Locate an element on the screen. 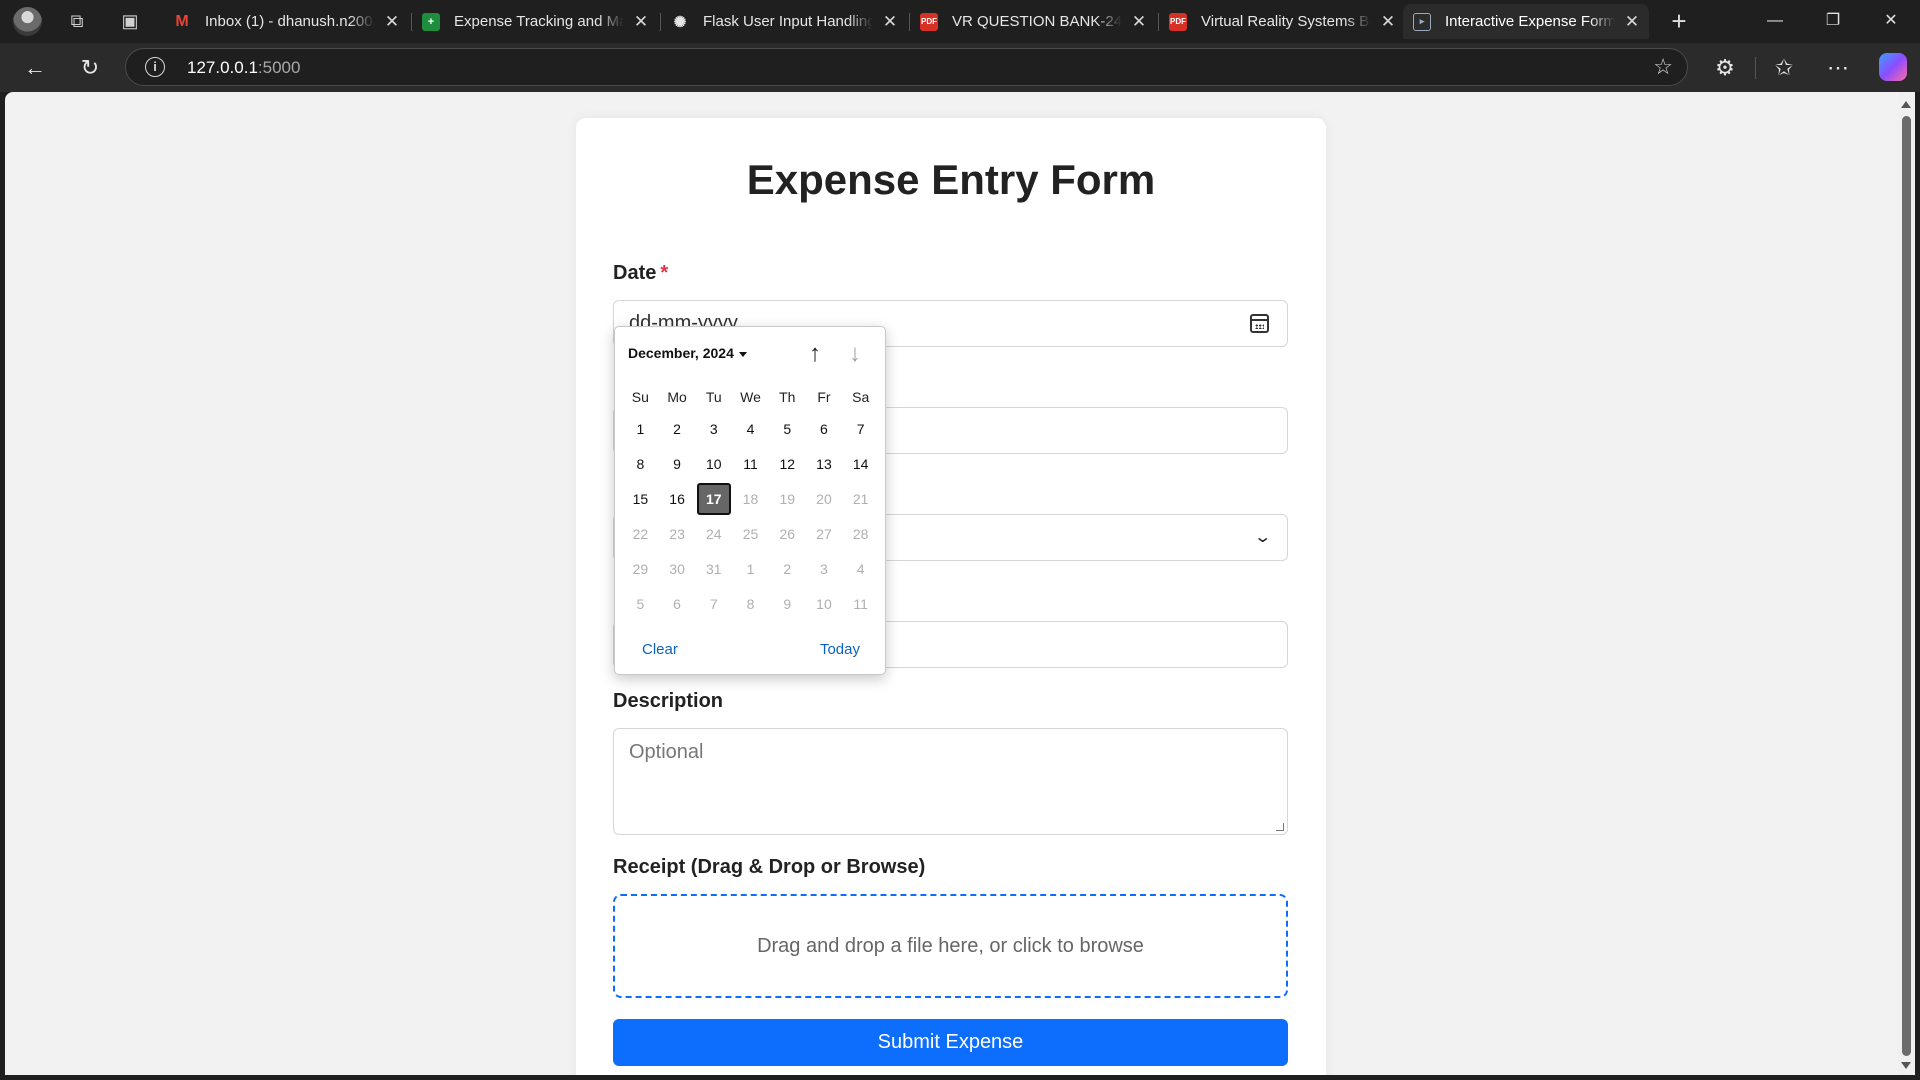 Image resolution: width=1920 pixels, height=1080 pixels. scroll-thumb is located at coordinates (1906, 586).